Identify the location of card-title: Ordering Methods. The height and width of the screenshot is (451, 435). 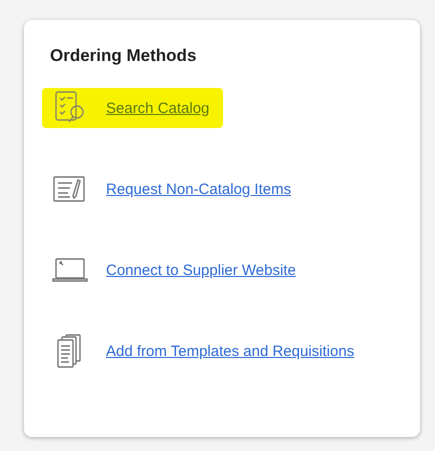
(124, 56).